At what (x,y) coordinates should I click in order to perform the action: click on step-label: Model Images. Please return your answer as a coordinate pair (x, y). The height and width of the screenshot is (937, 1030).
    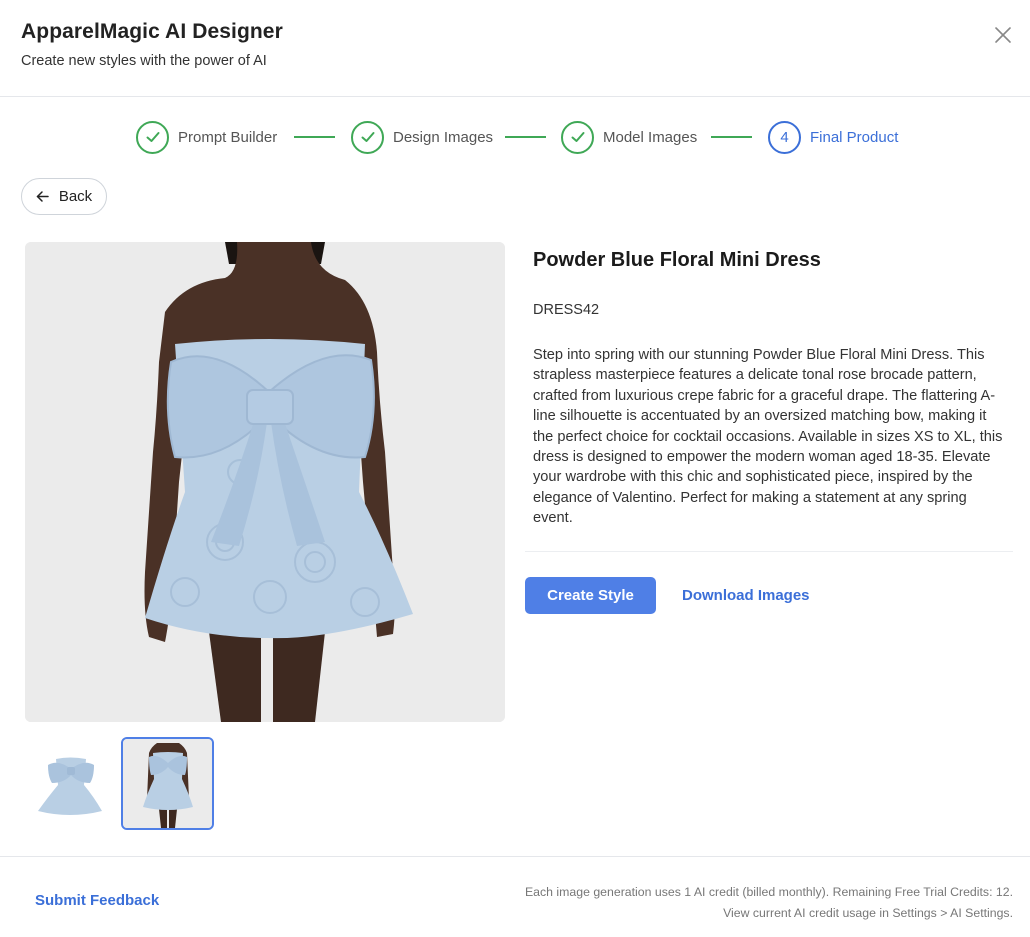
    Looking at the image, I should click on (650, 137).